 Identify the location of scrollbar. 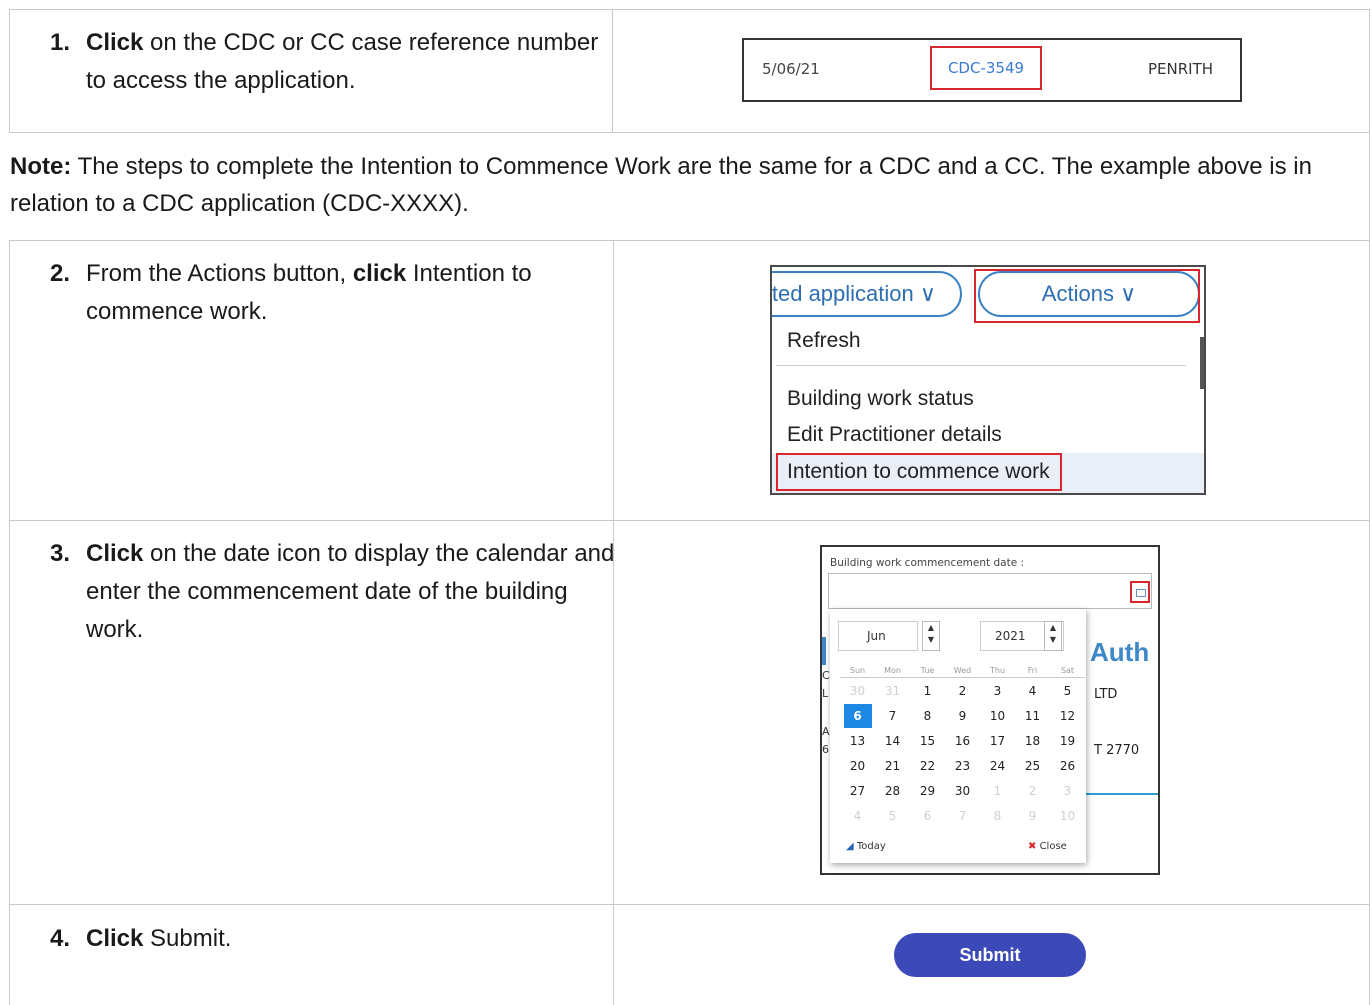
(1202, 363).